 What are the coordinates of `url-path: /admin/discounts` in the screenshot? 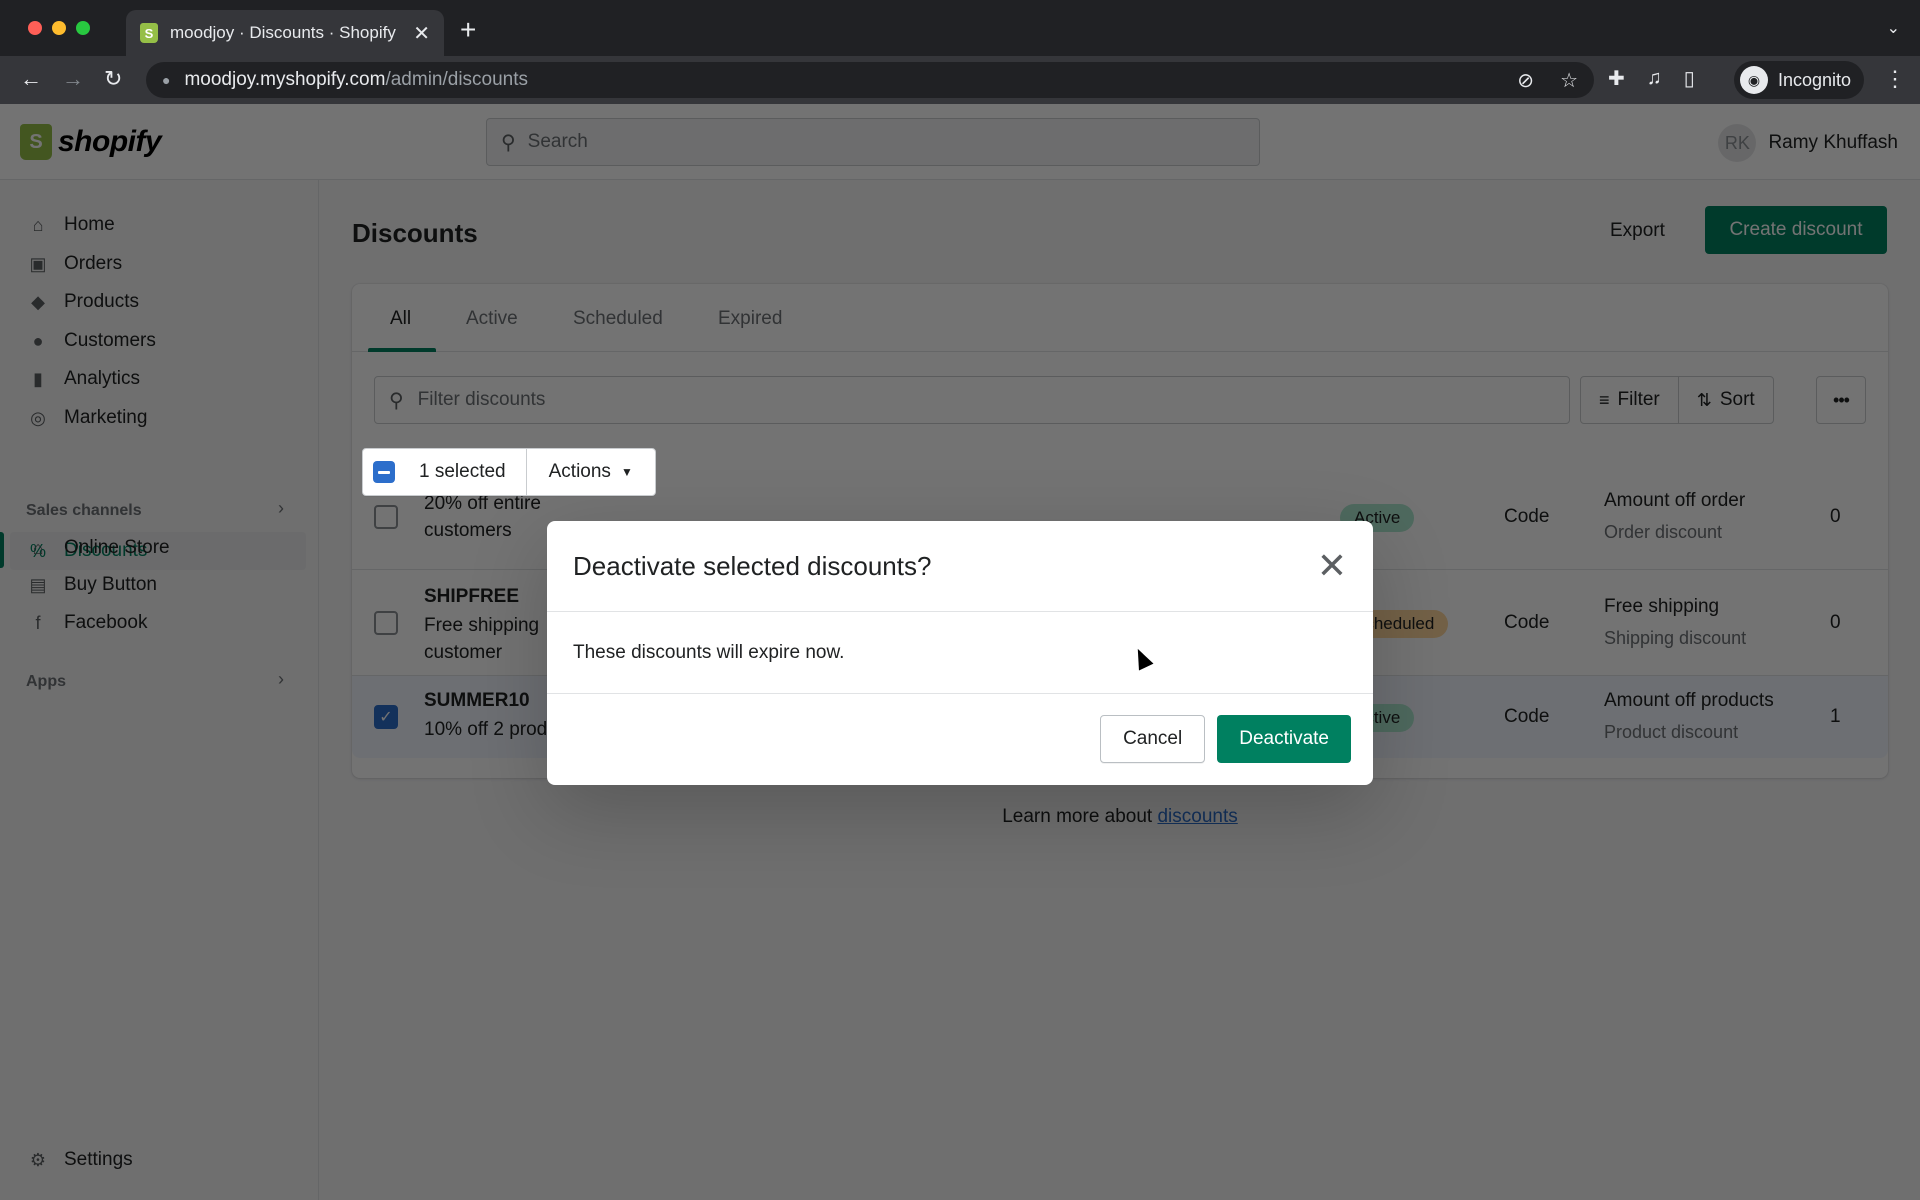 It's located at (457, 79).